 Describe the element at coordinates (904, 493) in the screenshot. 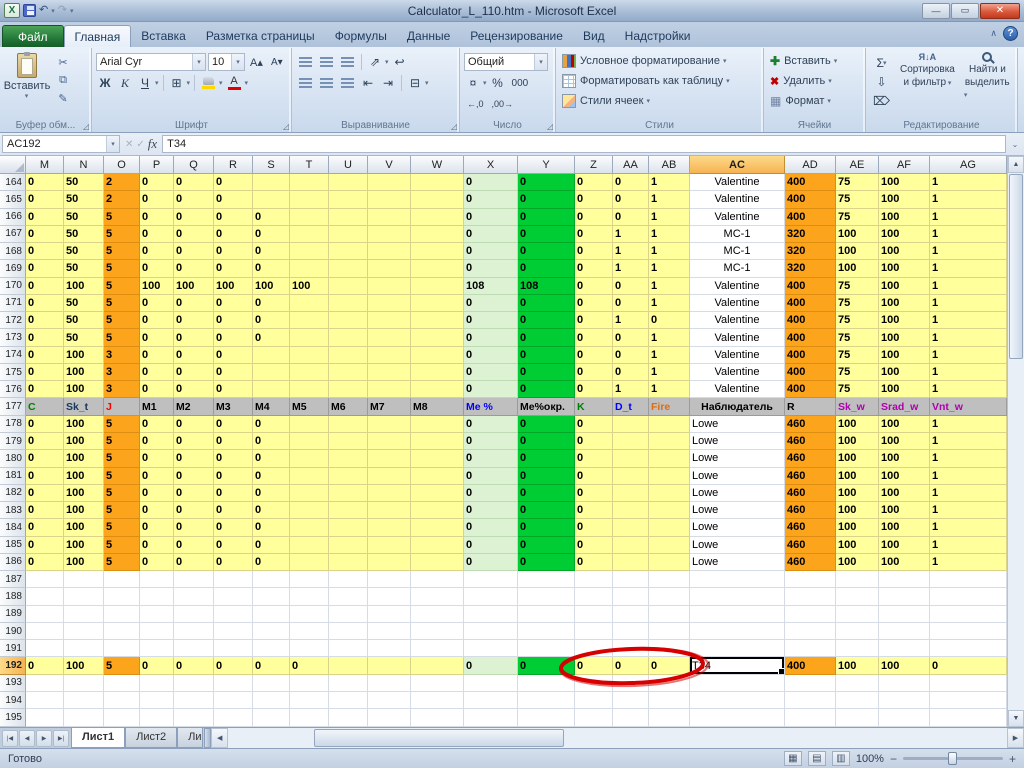

I see `cell-AF182: 100` at that location.